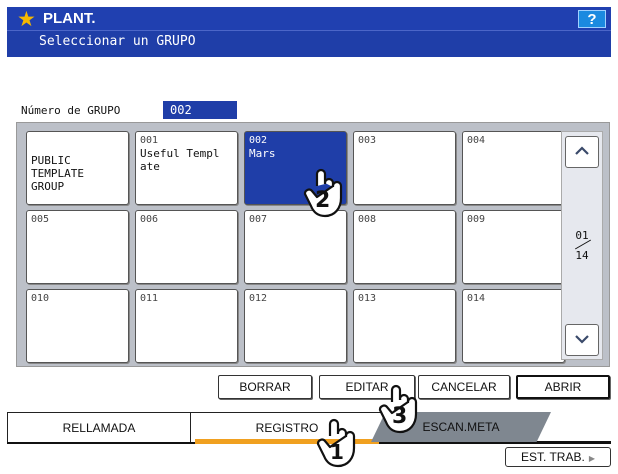 The height and width of the screenshot is (474, 618). I want to click on group-tile-public: PUBLIC TEMPLATE GROUP, so click(77, 168).